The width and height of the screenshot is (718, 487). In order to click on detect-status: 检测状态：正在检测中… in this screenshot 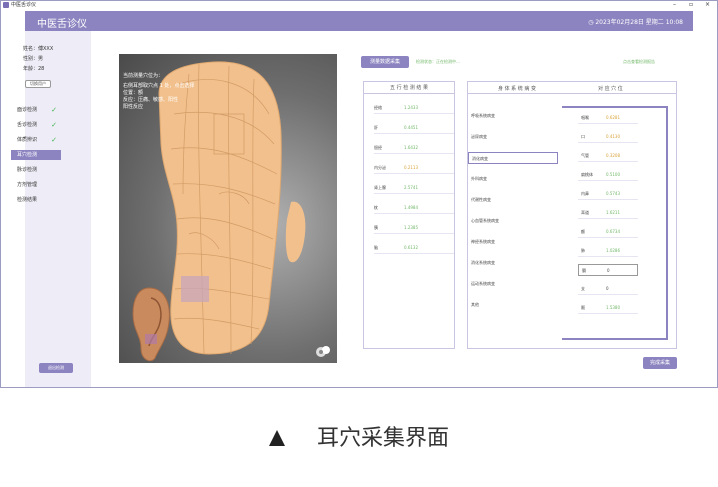, I will do `click(438, 61)`.